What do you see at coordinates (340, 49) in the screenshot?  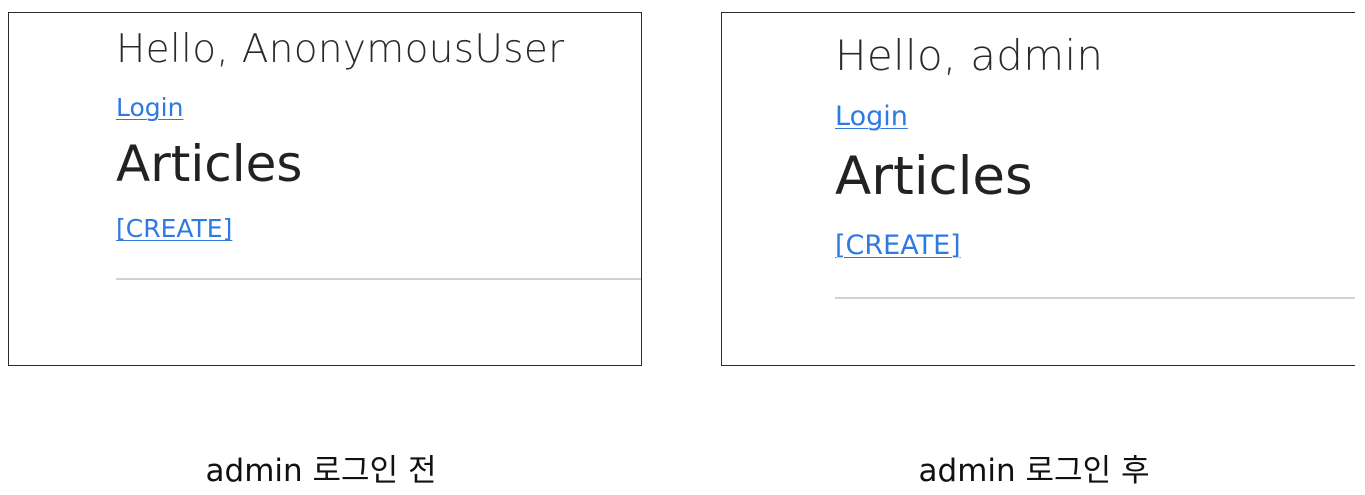 I see `greeting-text: Hello, AnonymousUser` at bounding box center [340, 49].